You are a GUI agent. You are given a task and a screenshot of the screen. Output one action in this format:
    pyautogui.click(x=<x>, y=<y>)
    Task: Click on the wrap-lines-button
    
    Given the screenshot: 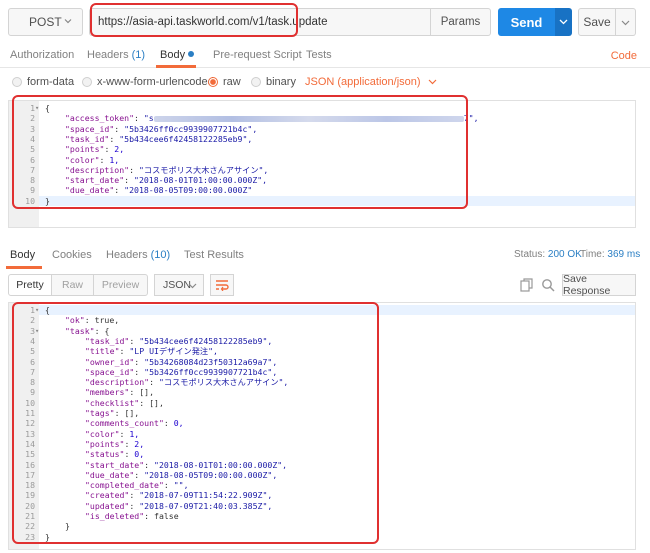 What is the action you would take?
    pyautogui.click(x=222, y=285)
    